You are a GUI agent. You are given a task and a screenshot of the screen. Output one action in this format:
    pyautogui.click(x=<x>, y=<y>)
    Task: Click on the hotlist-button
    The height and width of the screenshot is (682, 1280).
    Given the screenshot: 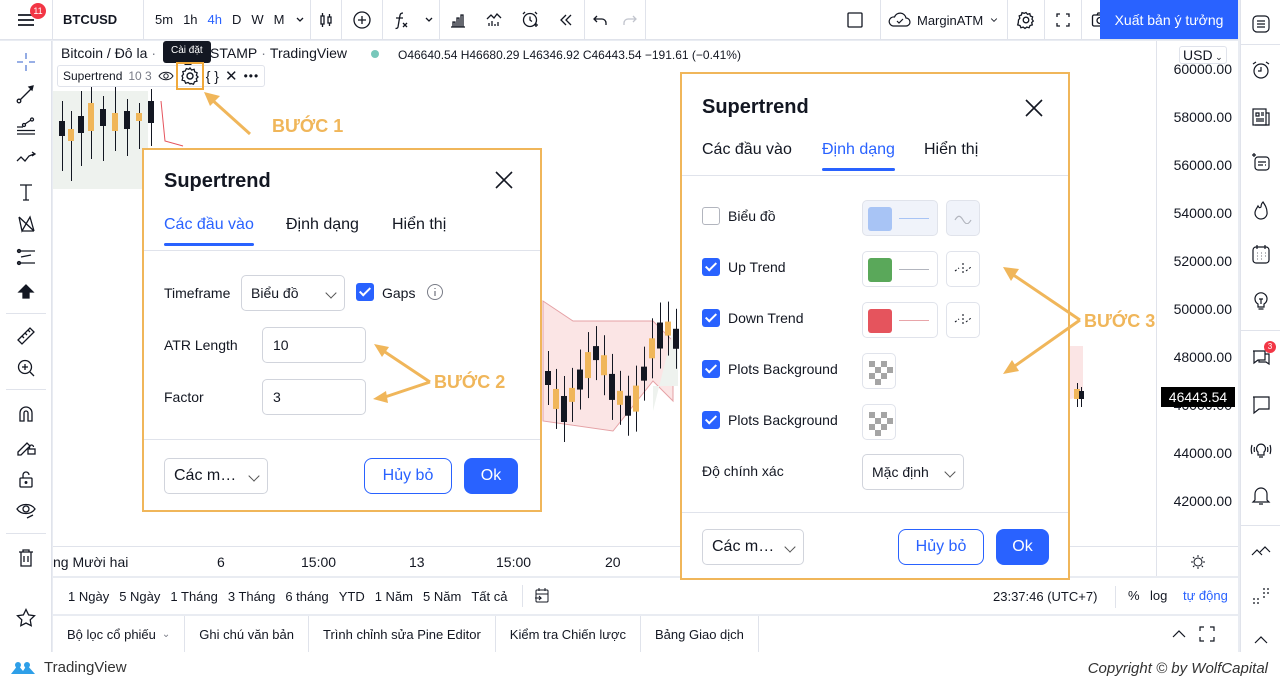 What is the action you would take?
    pyautogui.click(x=1261, y=162)
    